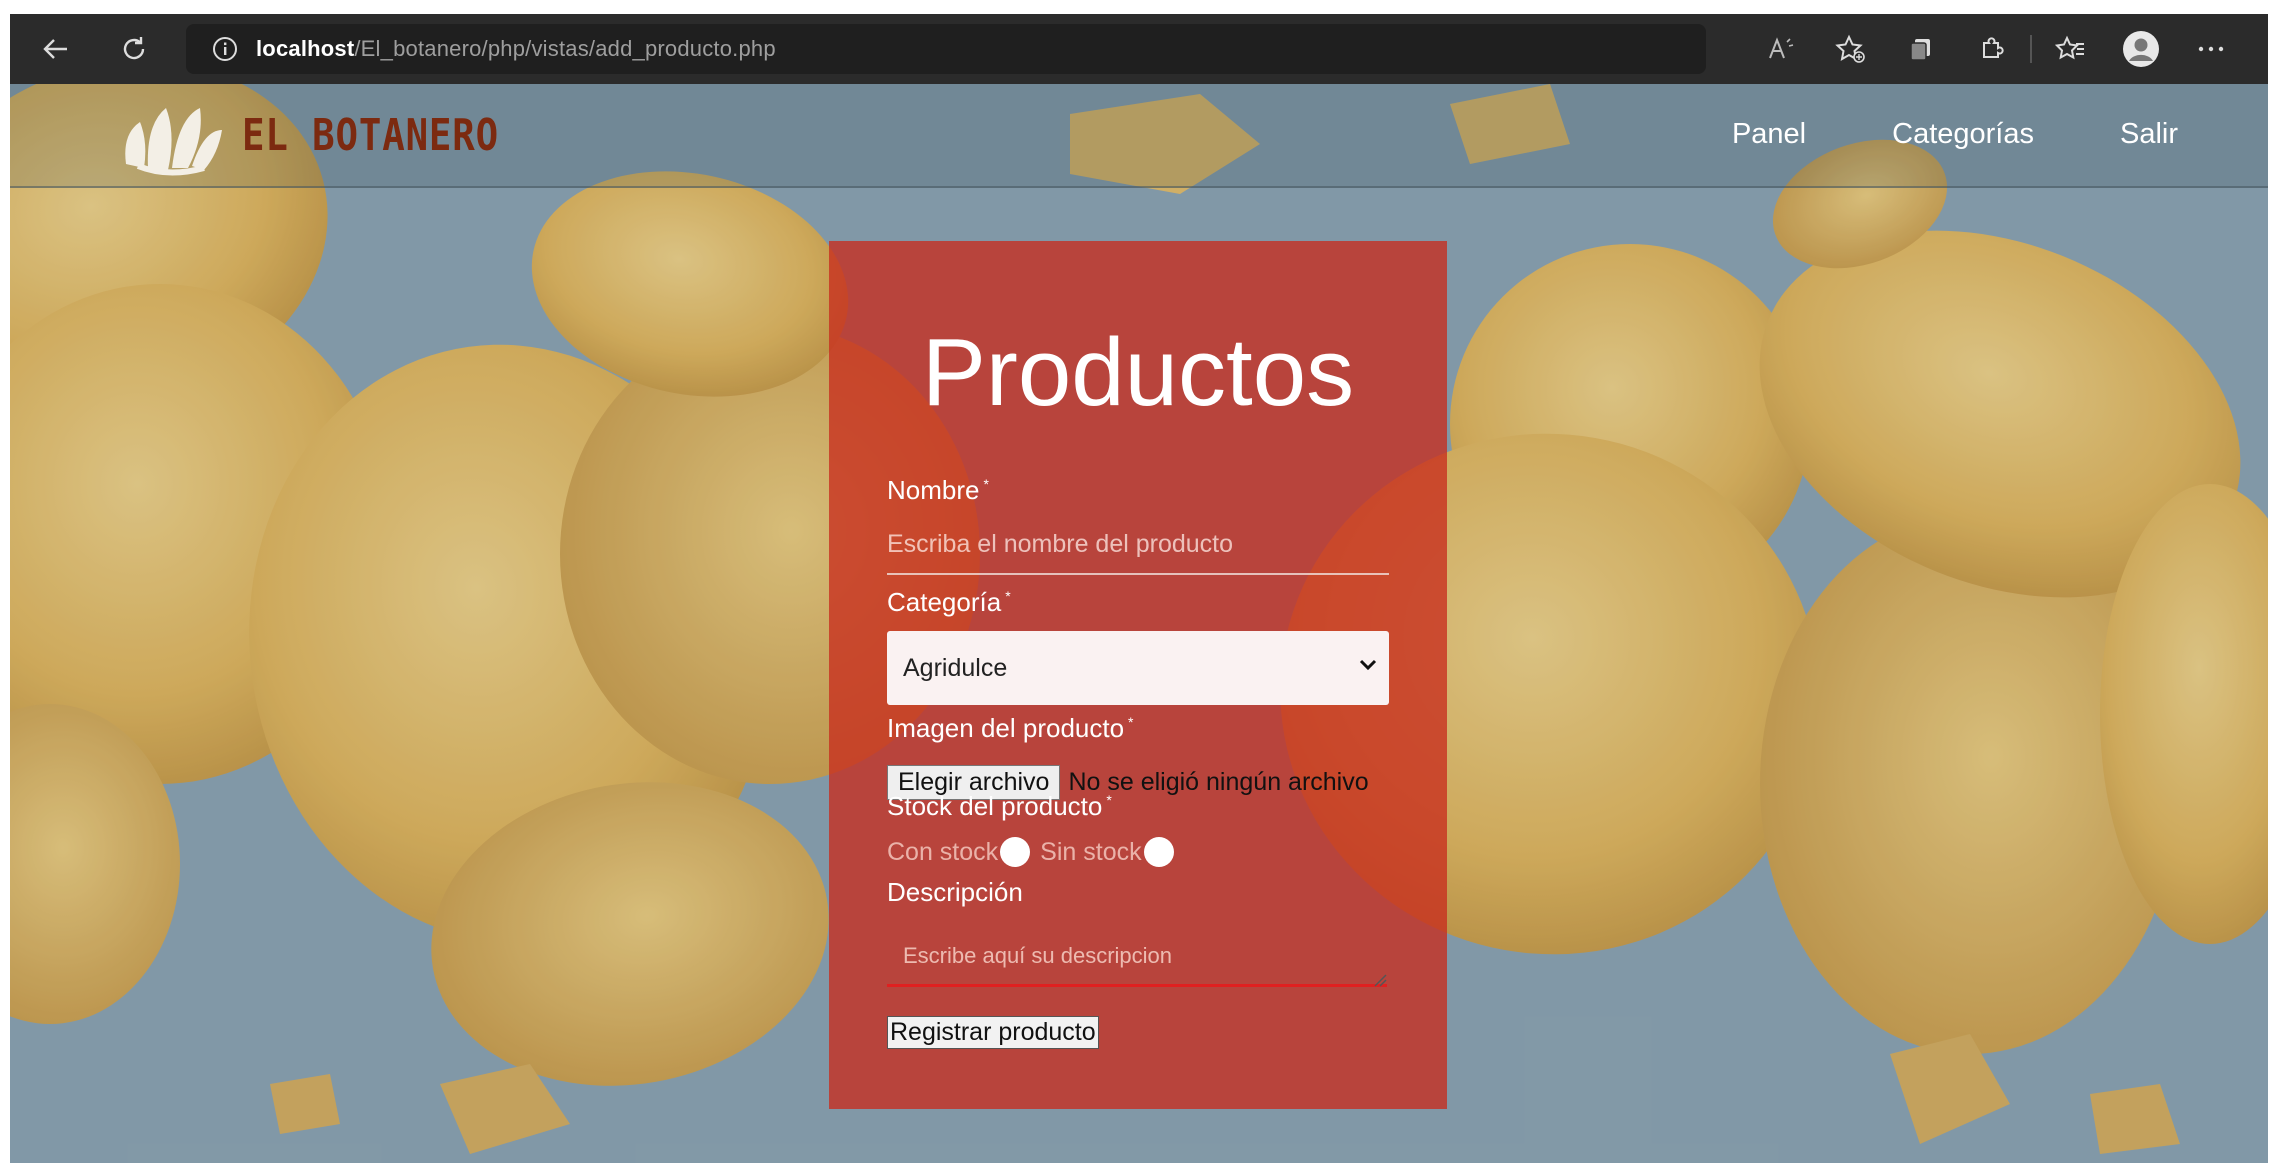 This screenshot has height=1163, width=2272. I want to click on sin-stock-radio, so click(1158, 852).